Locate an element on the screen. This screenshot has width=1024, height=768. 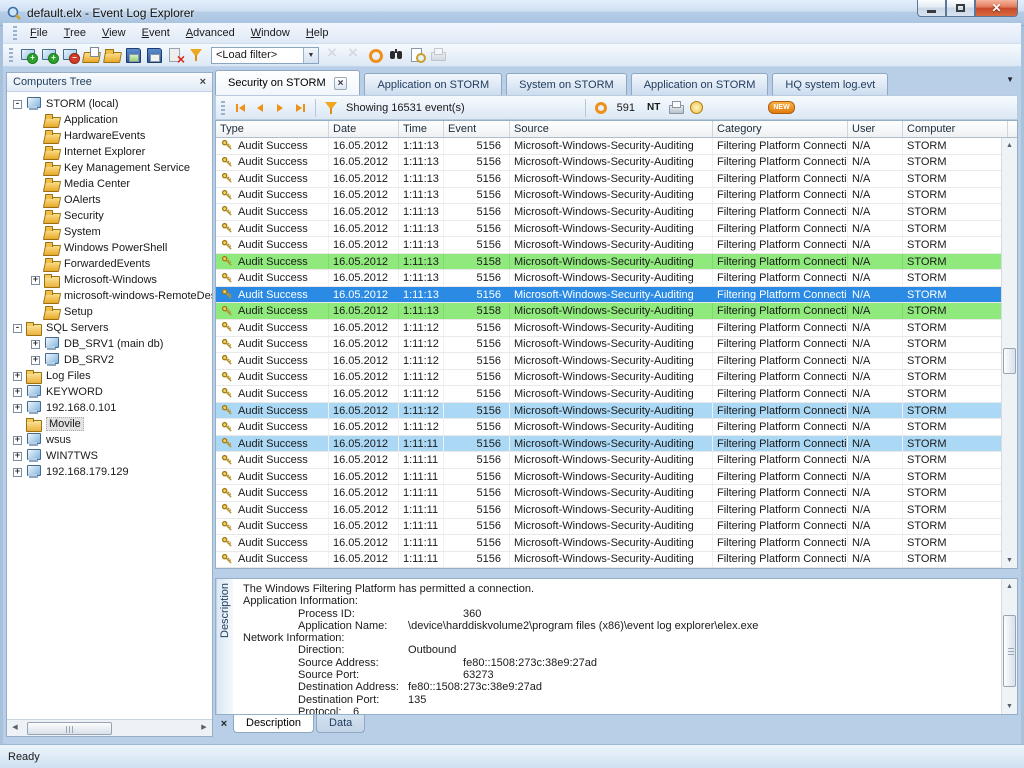
refresh-icon is located at coordinates (375, 55).